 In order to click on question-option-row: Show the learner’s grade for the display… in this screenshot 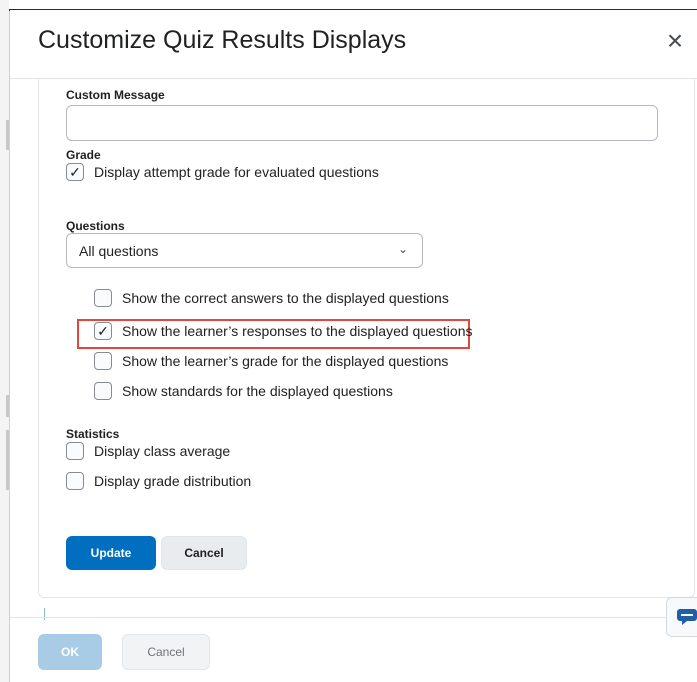, I will do `click(271, 361)`.